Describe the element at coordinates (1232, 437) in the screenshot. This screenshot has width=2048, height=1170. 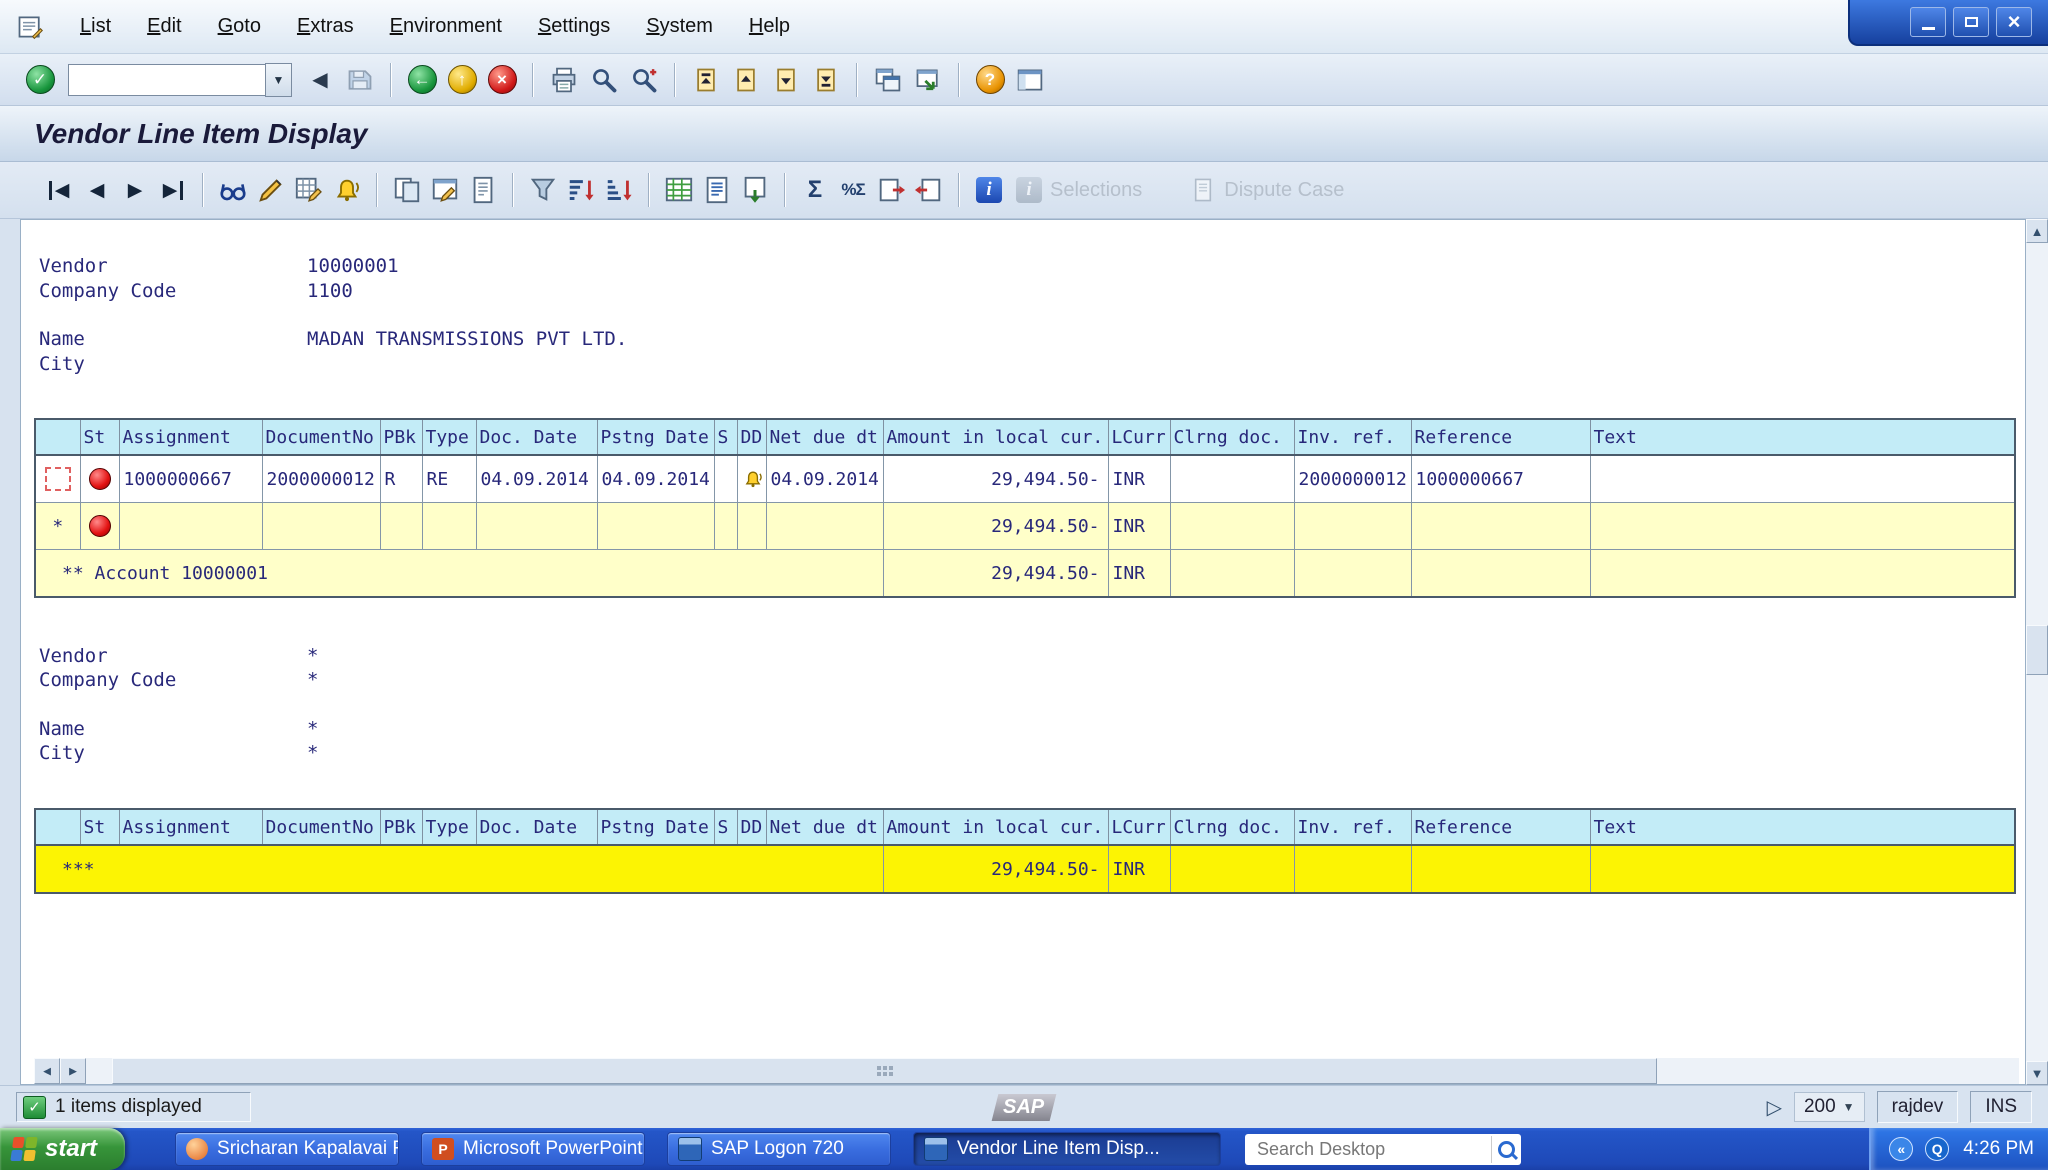
I see `col-clrngdoc-header: Clrng doc.` at that location.